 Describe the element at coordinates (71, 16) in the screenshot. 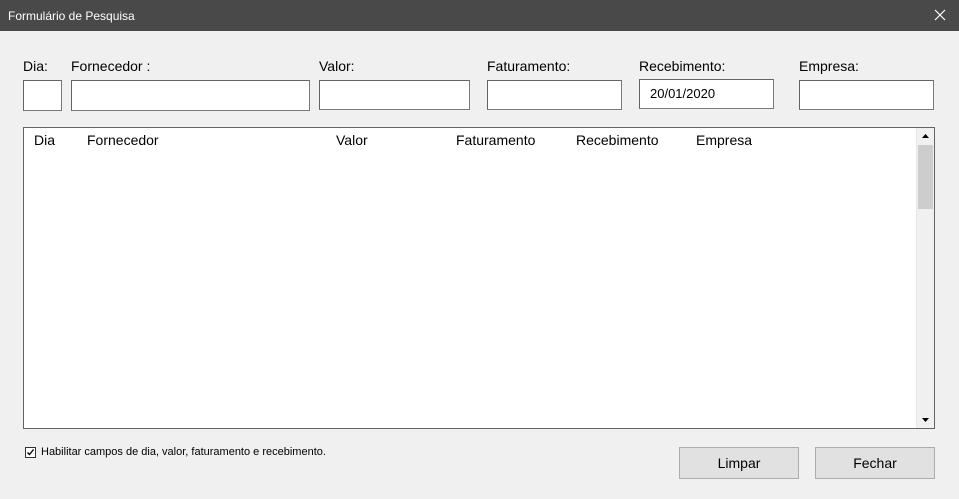

I see `window-title: Formulário de Pesquisa` at that location.